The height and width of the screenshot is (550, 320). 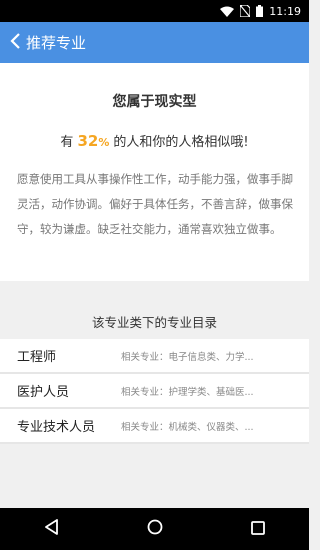 What do you see at coordinates (181, 142) in the screenshot?
I see `stat-suffix: 的人和你的人格相似哦!` at bounding box center [181, 142].